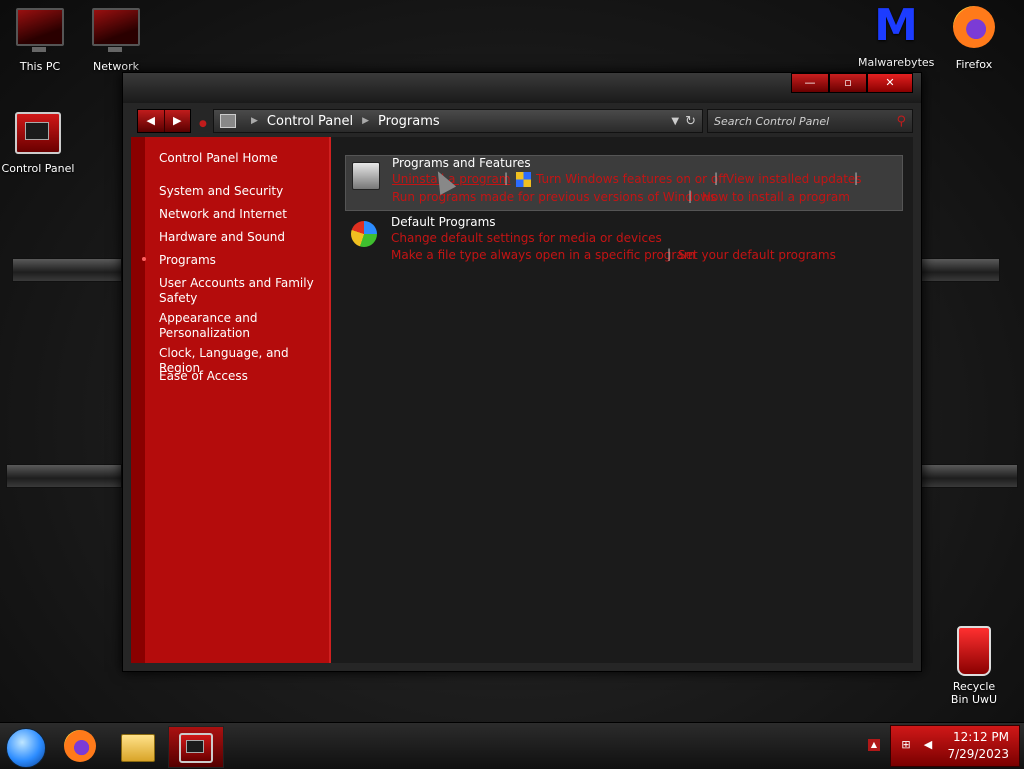 The height and width of the screenshot is (769, 1024). What do you see at coordinates (241, 291) in the screenshot?
I see `sidebar-item-user-accounts: User Accounts and Family Safety` at bounding box center [241, 291].